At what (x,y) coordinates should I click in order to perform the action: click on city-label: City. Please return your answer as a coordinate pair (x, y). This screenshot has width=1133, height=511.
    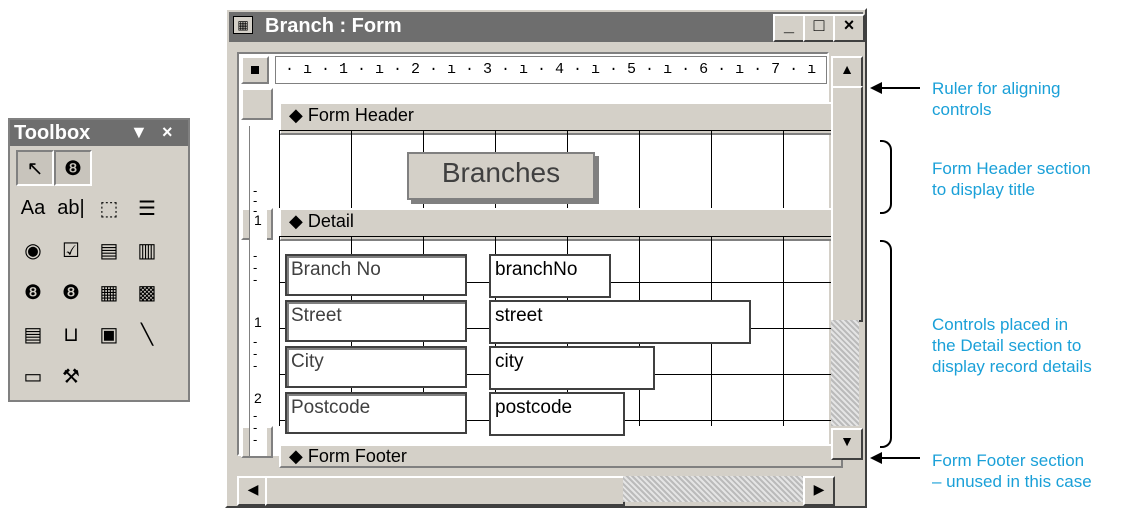
    Looking at the image, I should click on (376, 367).